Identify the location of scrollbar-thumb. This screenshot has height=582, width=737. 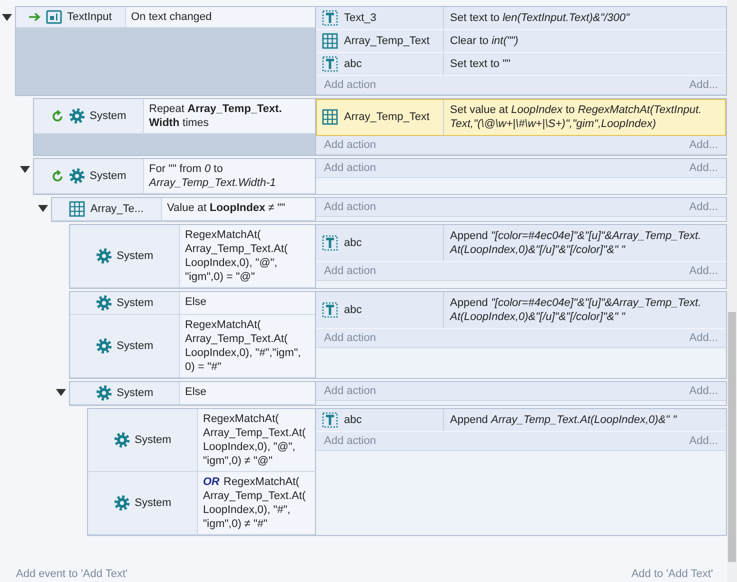
(732, 437).